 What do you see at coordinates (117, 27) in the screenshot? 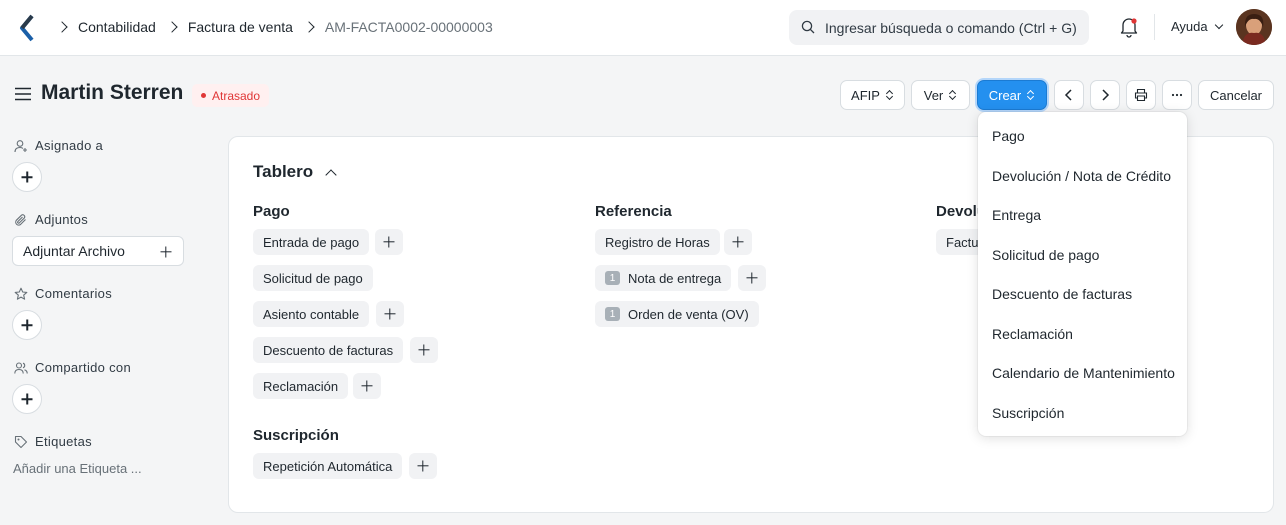
I see `breadcrumb-accounting: Contabilidad` at bounding box center [117, 27].